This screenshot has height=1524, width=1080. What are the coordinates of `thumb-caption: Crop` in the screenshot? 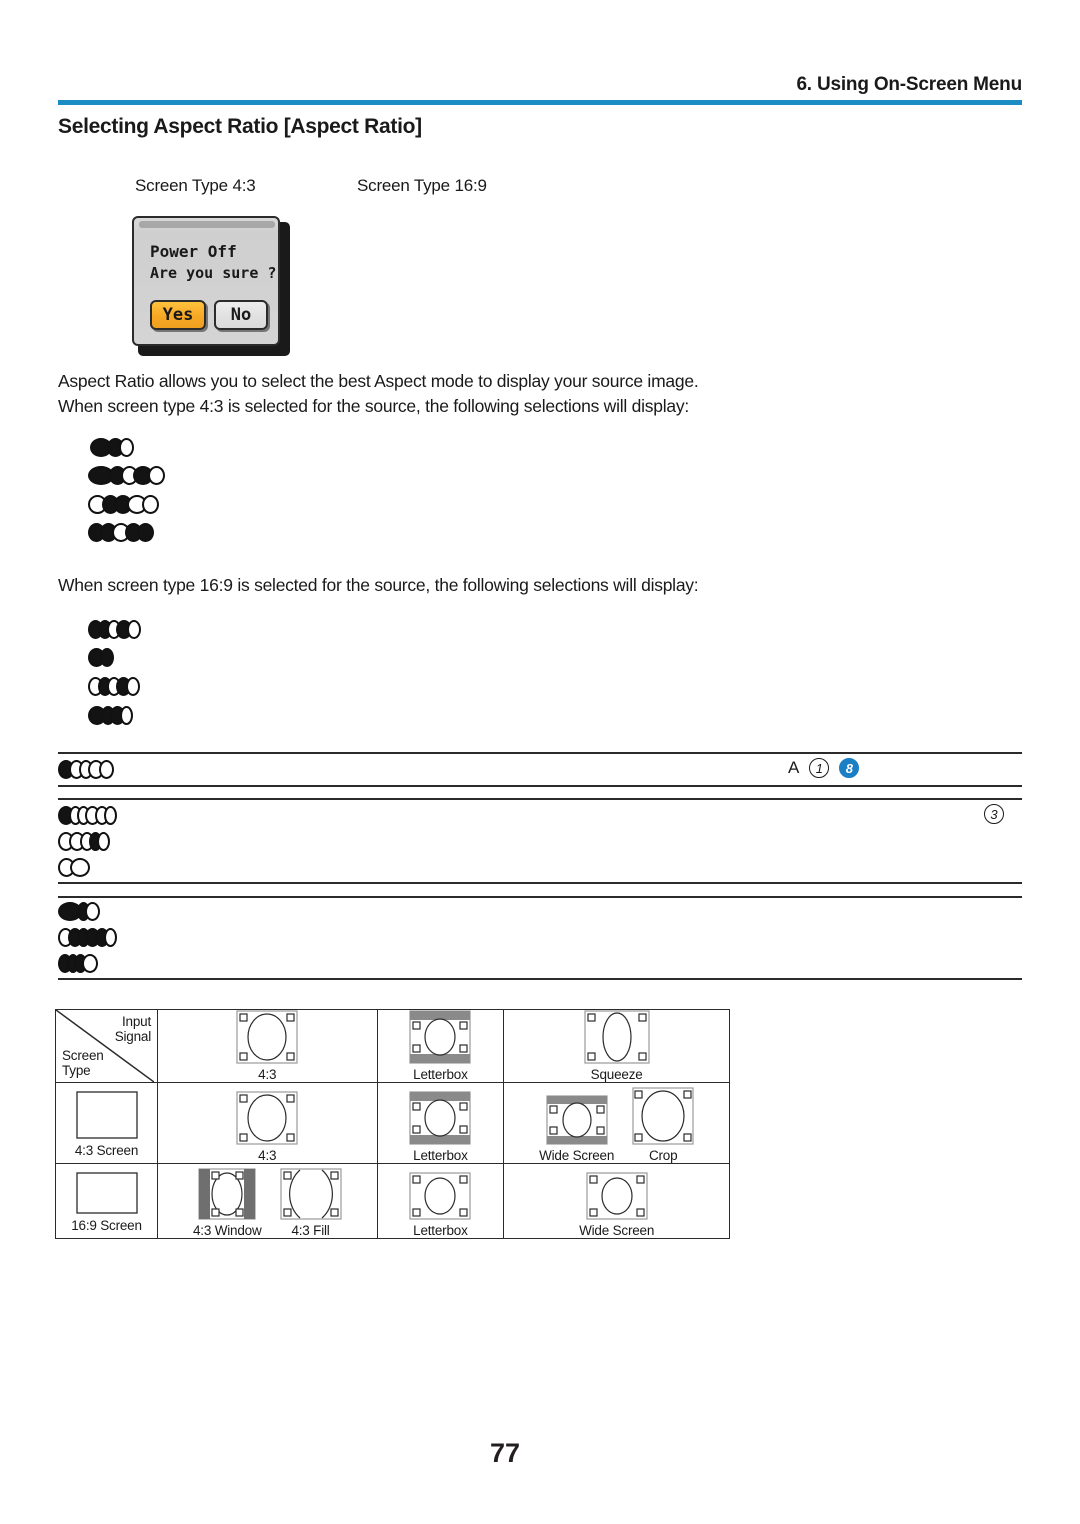 It's located at (663, 1155).